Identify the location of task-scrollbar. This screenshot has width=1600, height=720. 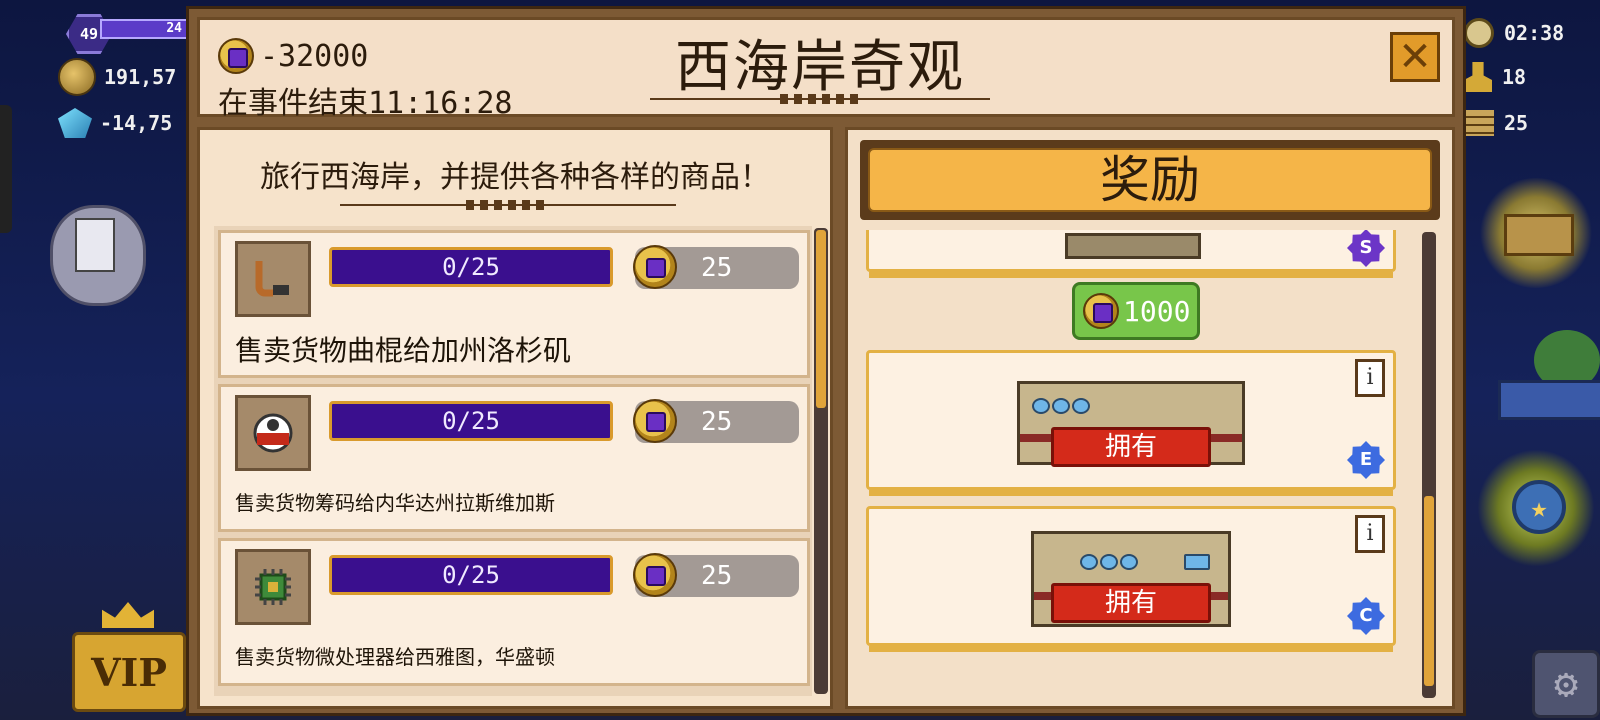
(821, 461).